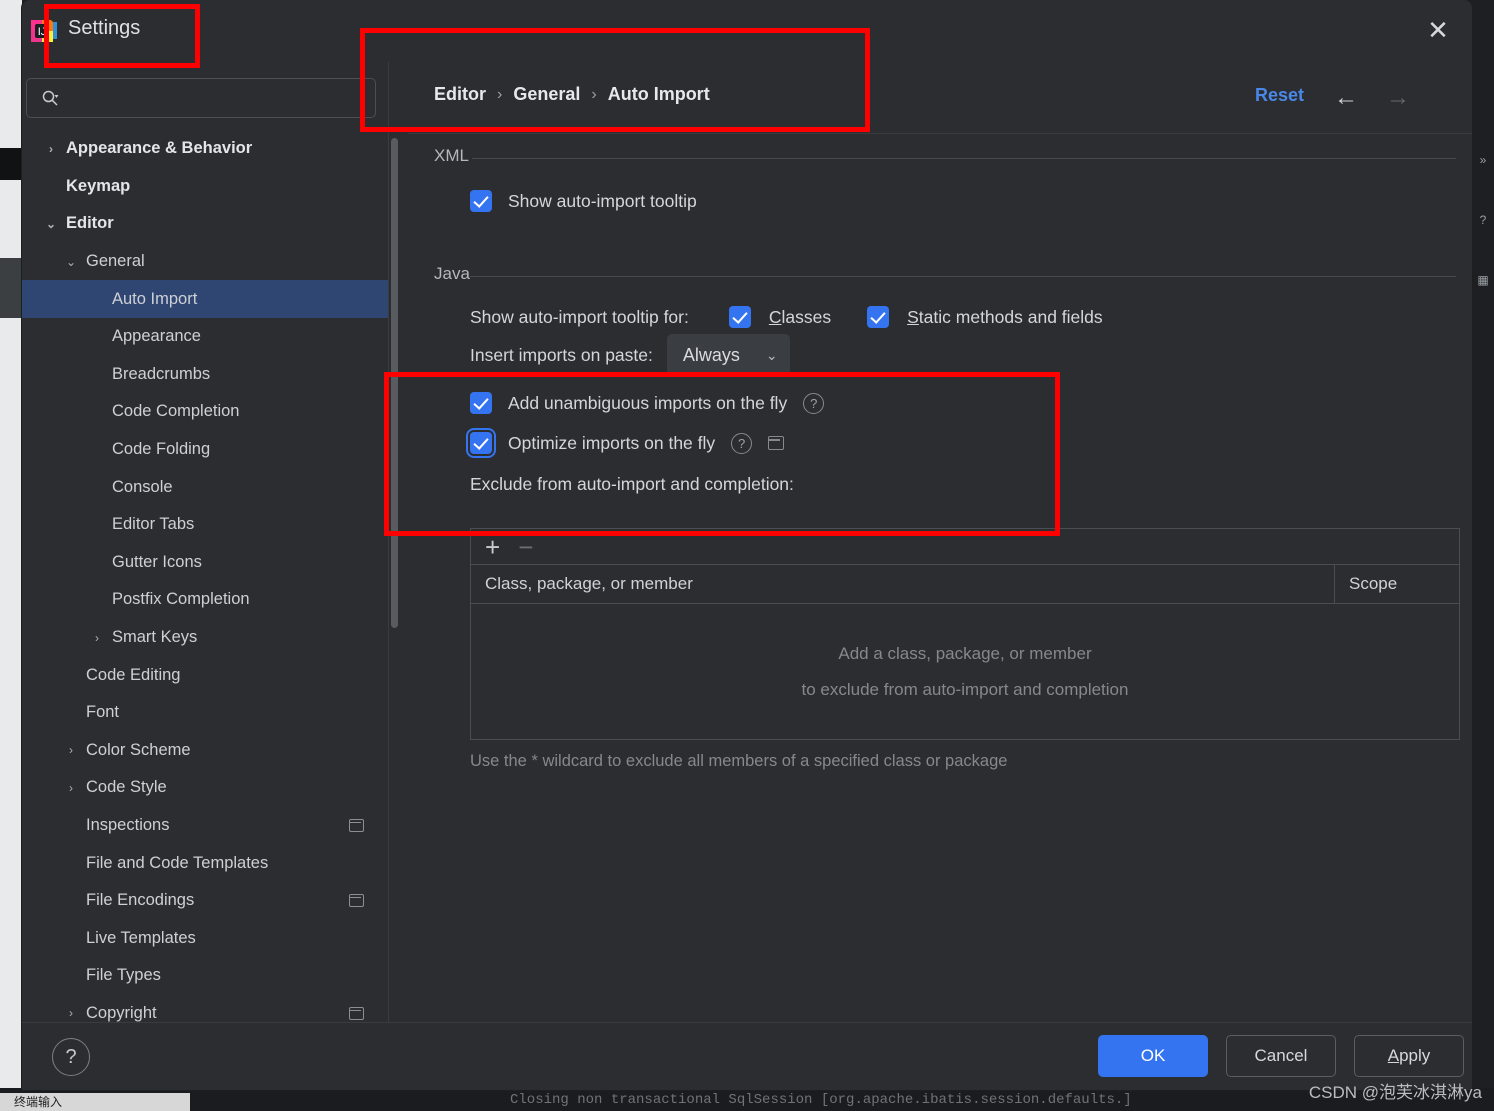  What do you see at coordinates (205, 713) in the screenshot?
I see `sidebar-item-font: Font` at bounding box center [205, 713].